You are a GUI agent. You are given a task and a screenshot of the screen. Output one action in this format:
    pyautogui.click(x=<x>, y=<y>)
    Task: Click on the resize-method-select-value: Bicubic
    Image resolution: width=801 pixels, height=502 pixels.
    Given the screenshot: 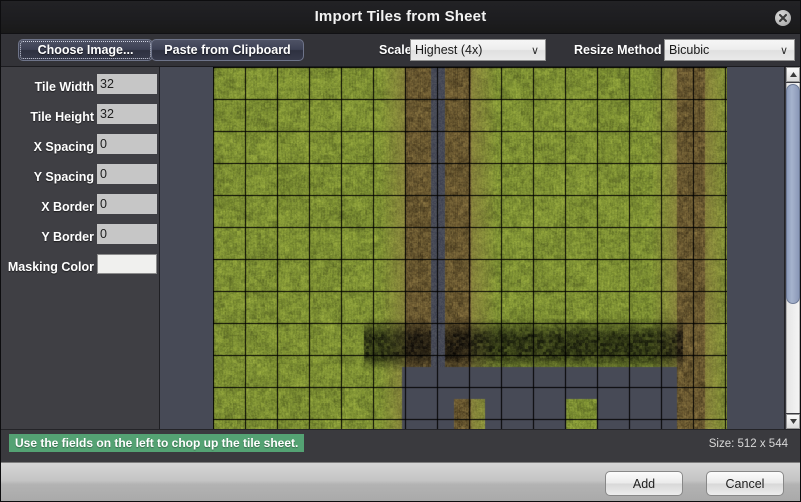 What is the action you would take?
    pyautogui.click(x=689, y=50)
    